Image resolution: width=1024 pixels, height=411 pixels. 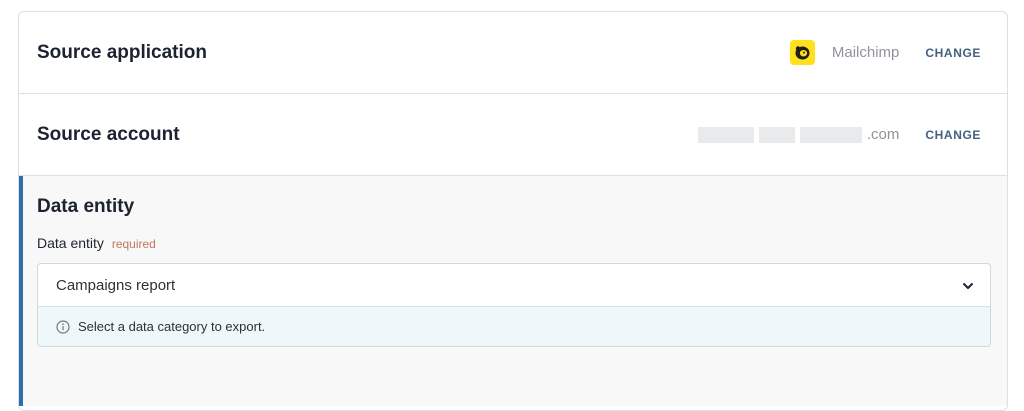 What do you see at coordinates (514, 285) in the screenshot?
I see `data-entity-select: Campaigns report` at bounding box center [514, 285].